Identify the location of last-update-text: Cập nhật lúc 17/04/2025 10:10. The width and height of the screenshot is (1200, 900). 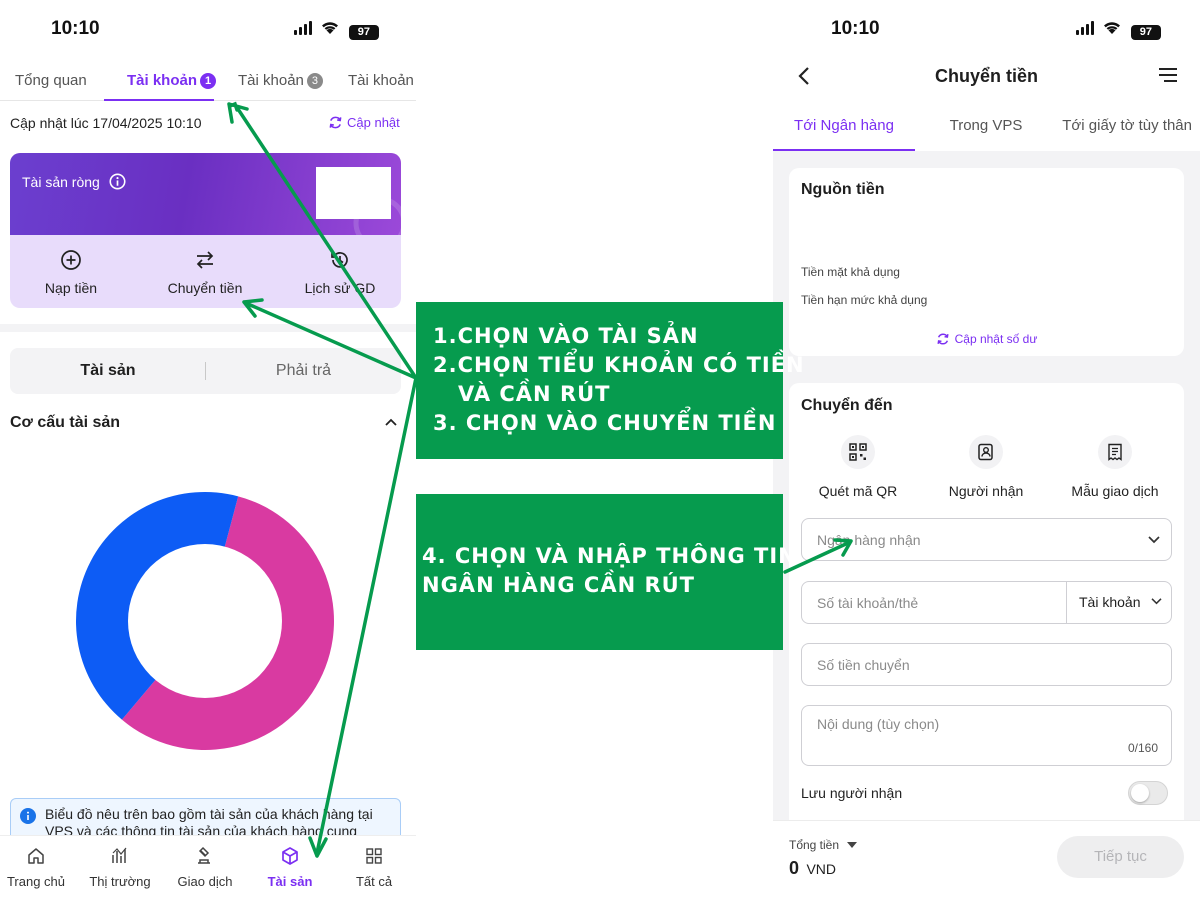
(106, 123).